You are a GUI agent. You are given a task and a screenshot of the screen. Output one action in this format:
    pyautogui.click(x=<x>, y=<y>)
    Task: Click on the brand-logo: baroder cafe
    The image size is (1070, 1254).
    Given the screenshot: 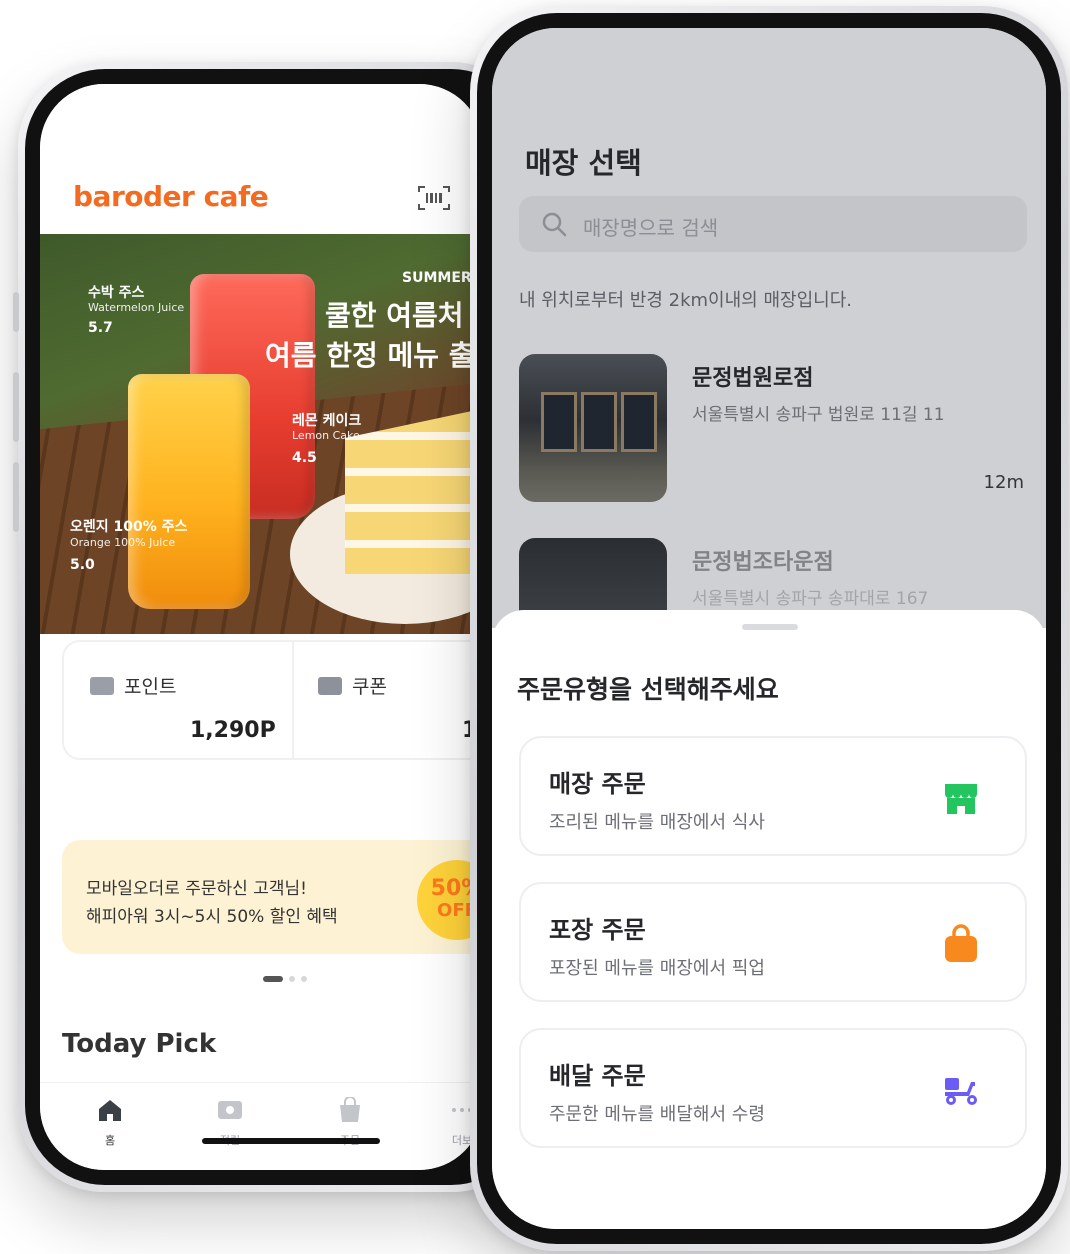 What is the action you would take?
    pyautogui.click(x=171, y=196)
    